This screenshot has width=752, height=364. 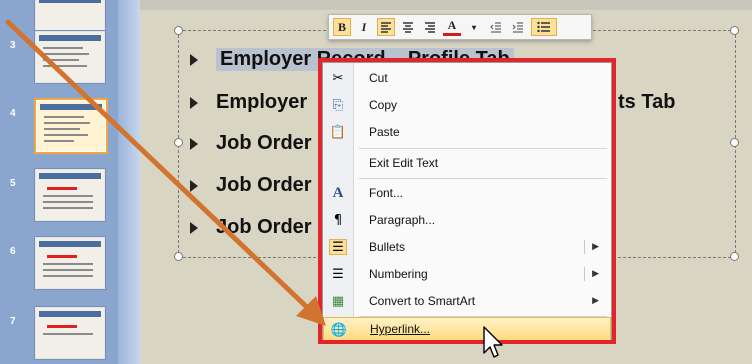 What do you see at coordinates (493, 342) in the screenshot?
I see `mouse-pointer-icon` at bounding box center [493, 342].